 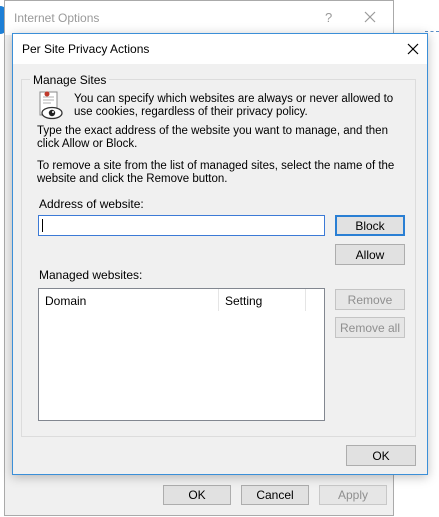 What do you see at coordinates (370, 254) in the screenshot?
I see `allow-button: Allow` at bounding box center [370, 254].